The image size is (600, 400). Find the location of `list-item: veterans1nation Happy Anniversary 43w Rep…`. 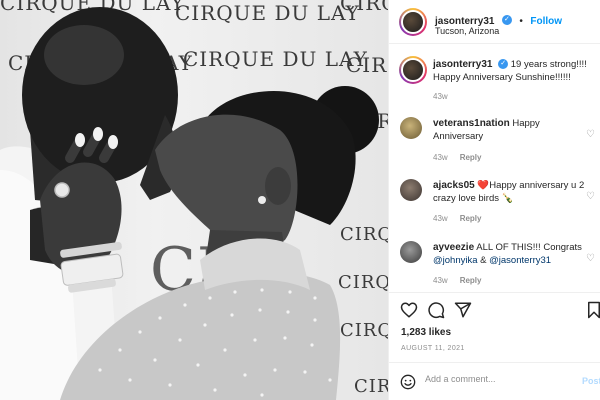

list-item: veterans1nation Happy Anniversary 43w Rep… is located at coordinates (494, 140).